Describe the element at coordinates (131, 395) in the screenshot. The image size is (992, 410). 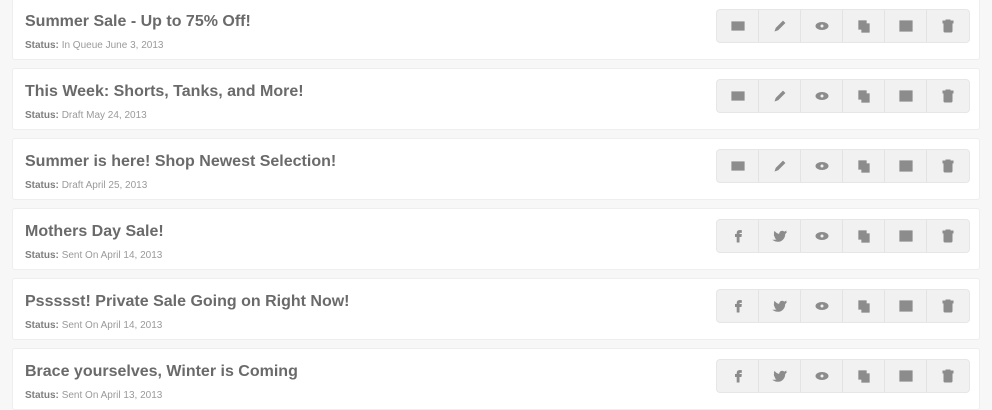
I see `campaign-date: April 13, 2013` at that location.